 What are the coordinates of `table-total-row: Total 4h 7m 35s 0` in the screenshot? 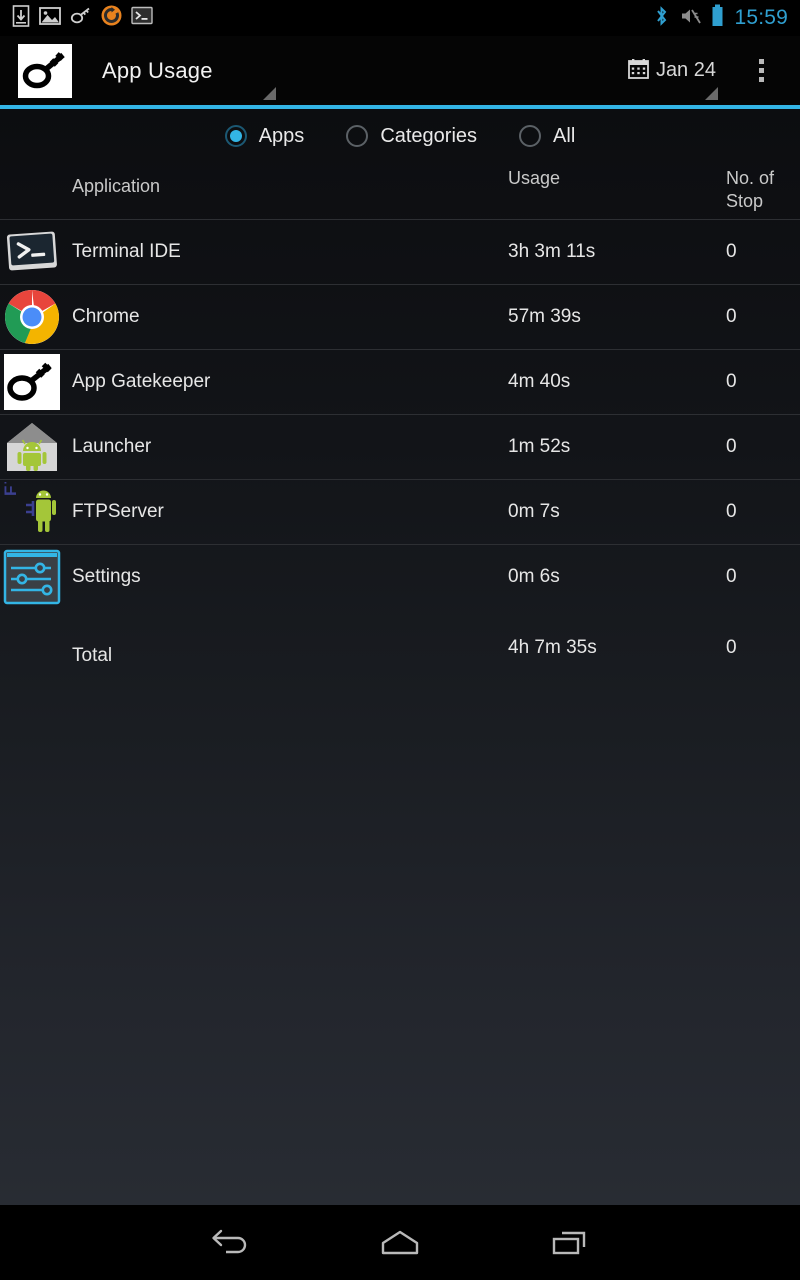 It's located at (400, 639).